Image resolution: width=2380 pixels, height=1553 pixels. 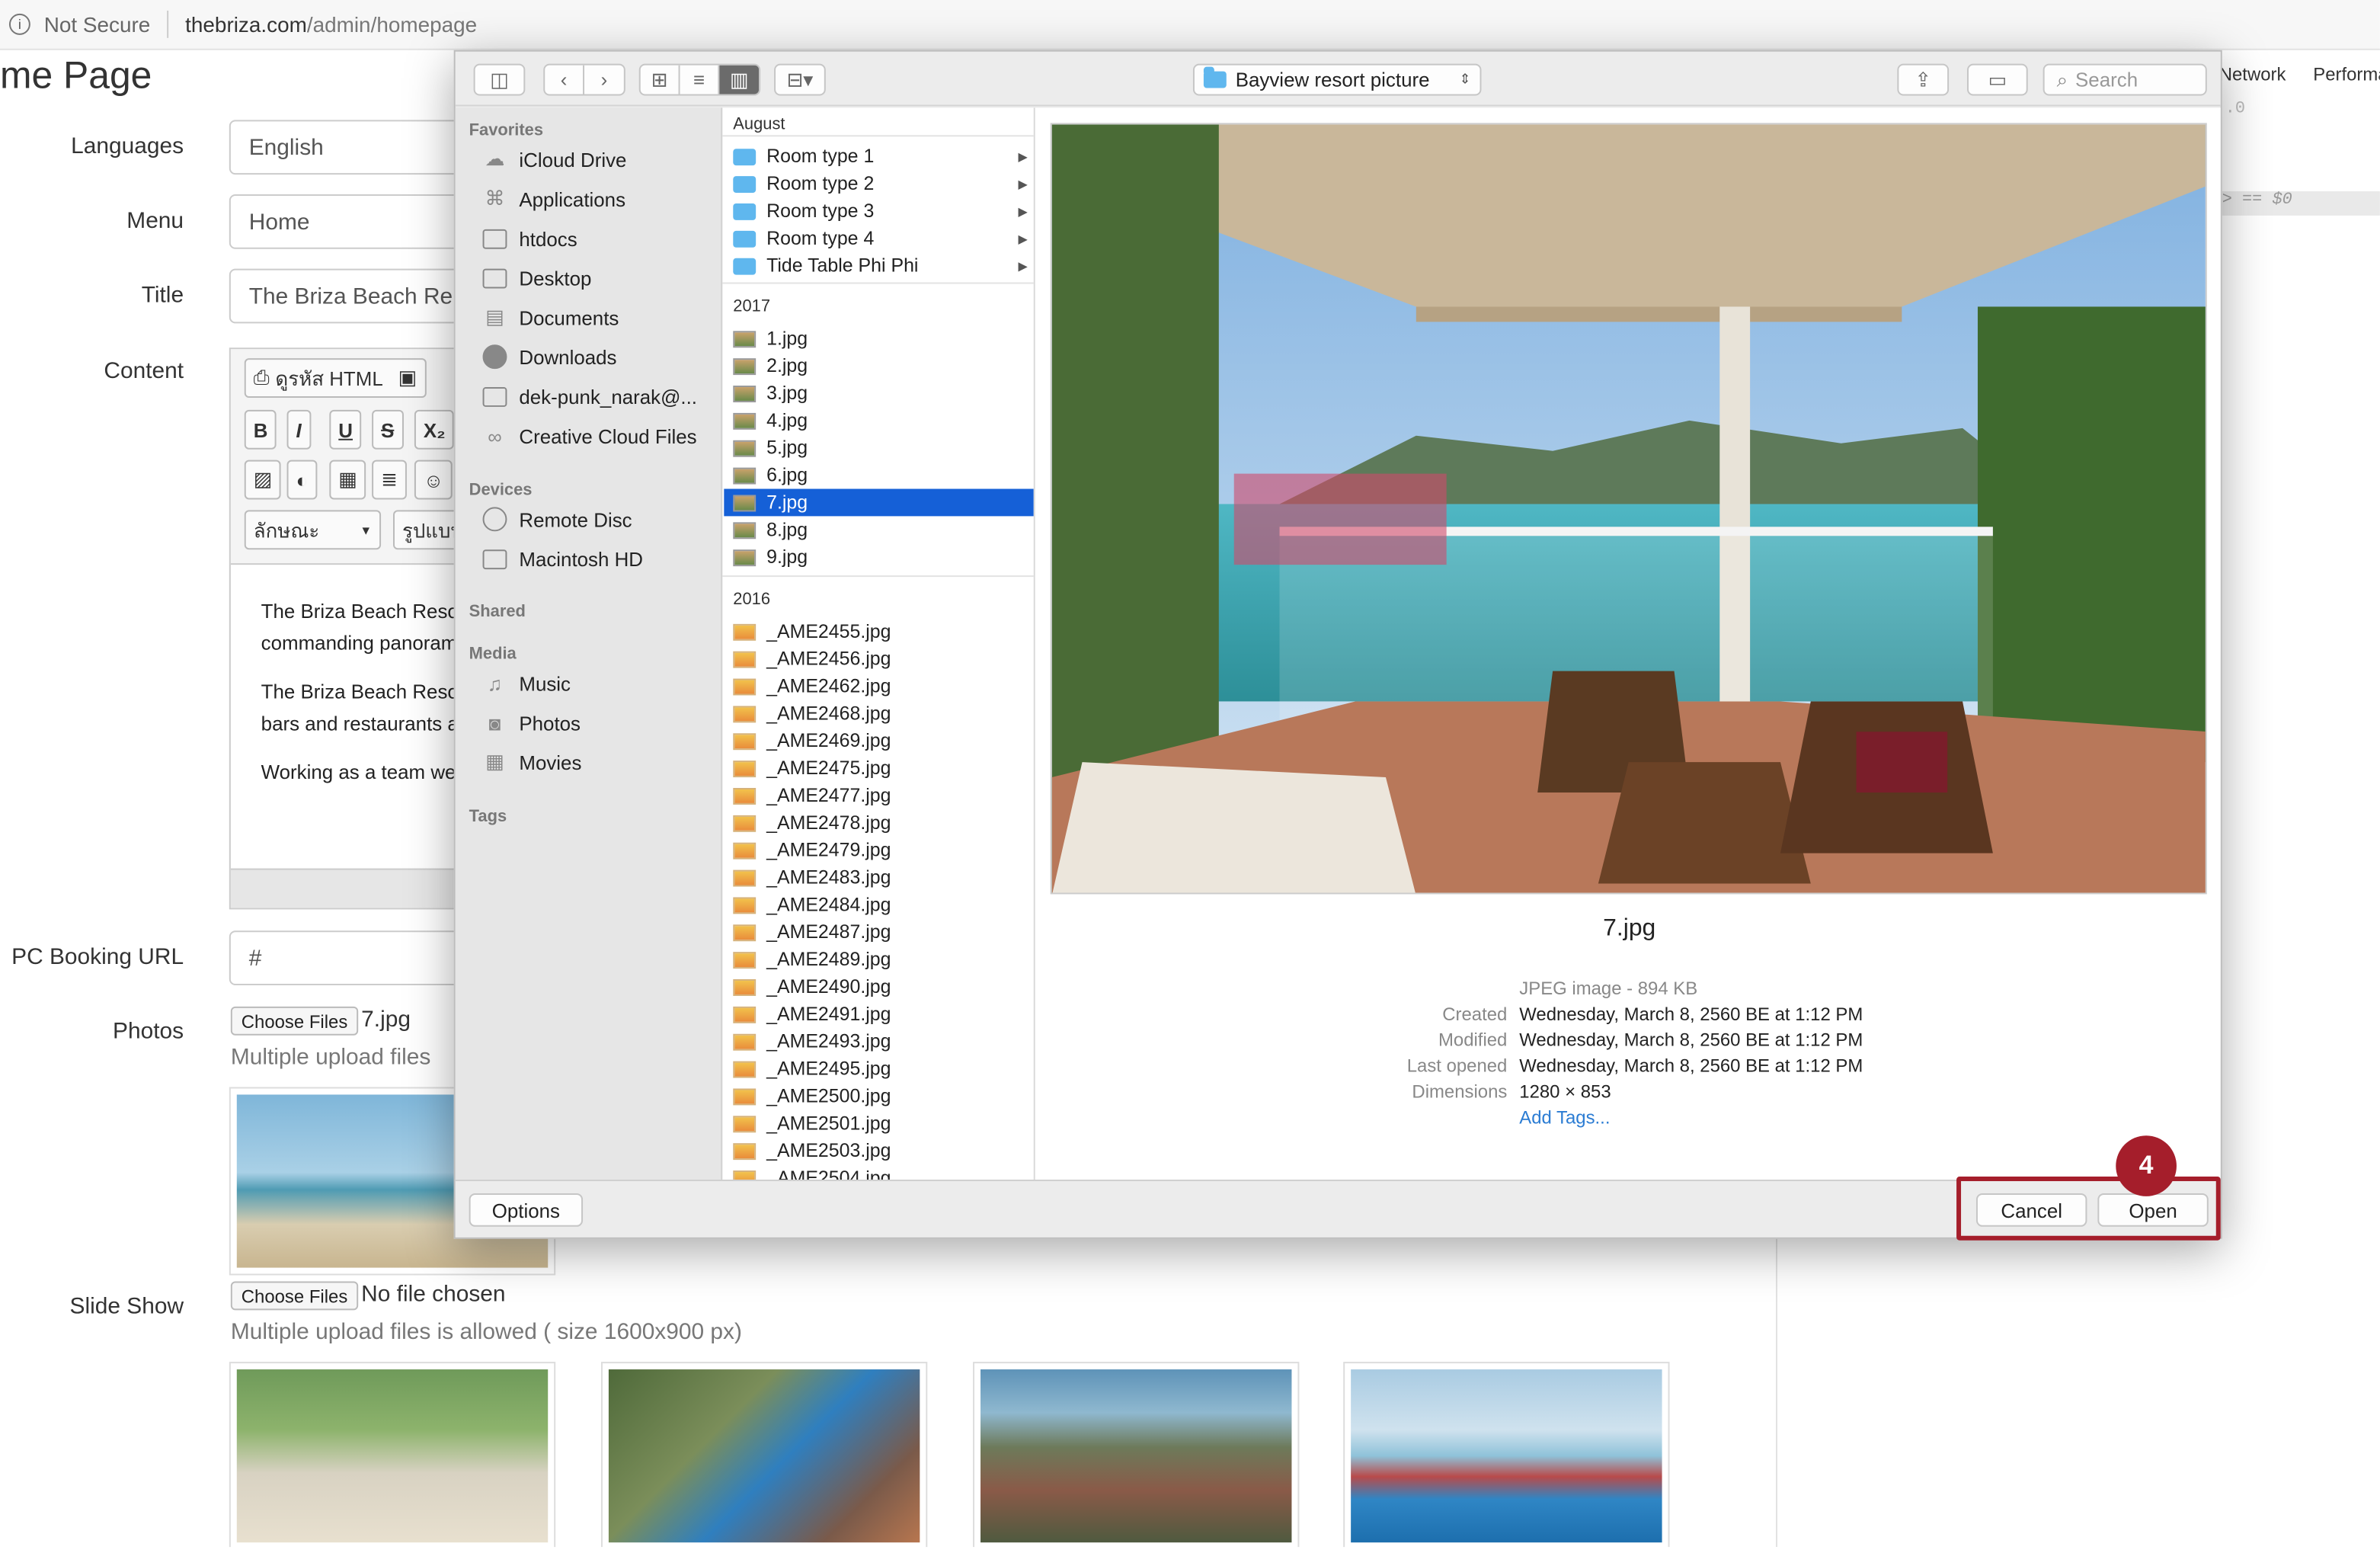 I want to click on file-row: _AME2493.jpg, so click(x=878, y=1042).